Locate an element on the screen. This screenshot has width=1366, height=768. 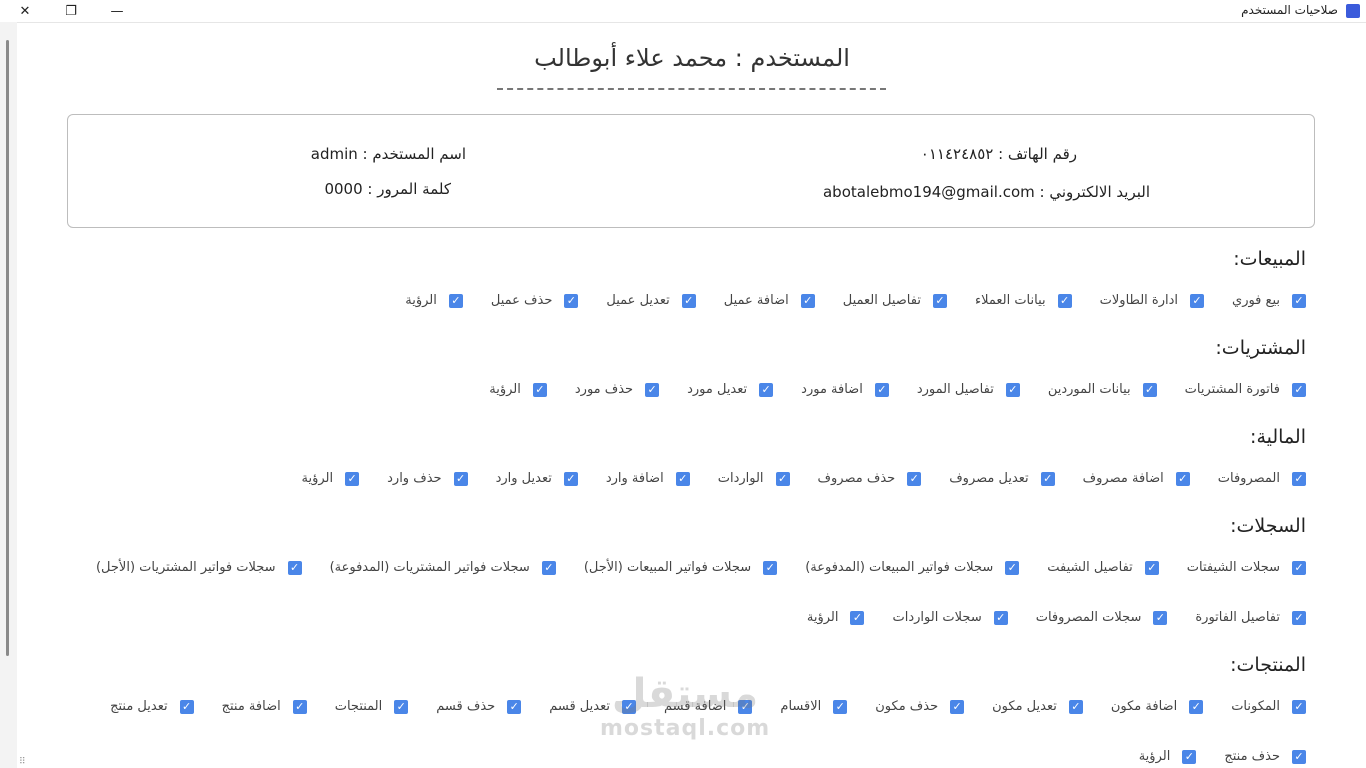
permission-checkbox: ✓ المنتجات is located at coordinates (372, 706).